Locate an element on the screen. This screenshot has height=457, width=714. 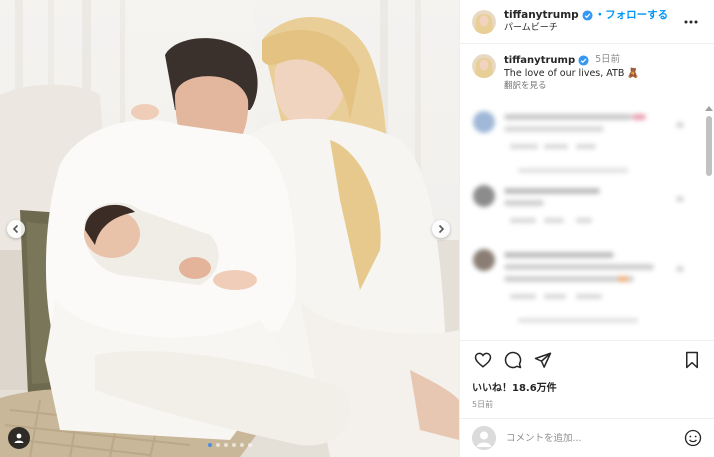
carousel-prev-button is located at coordinates (16, 229).